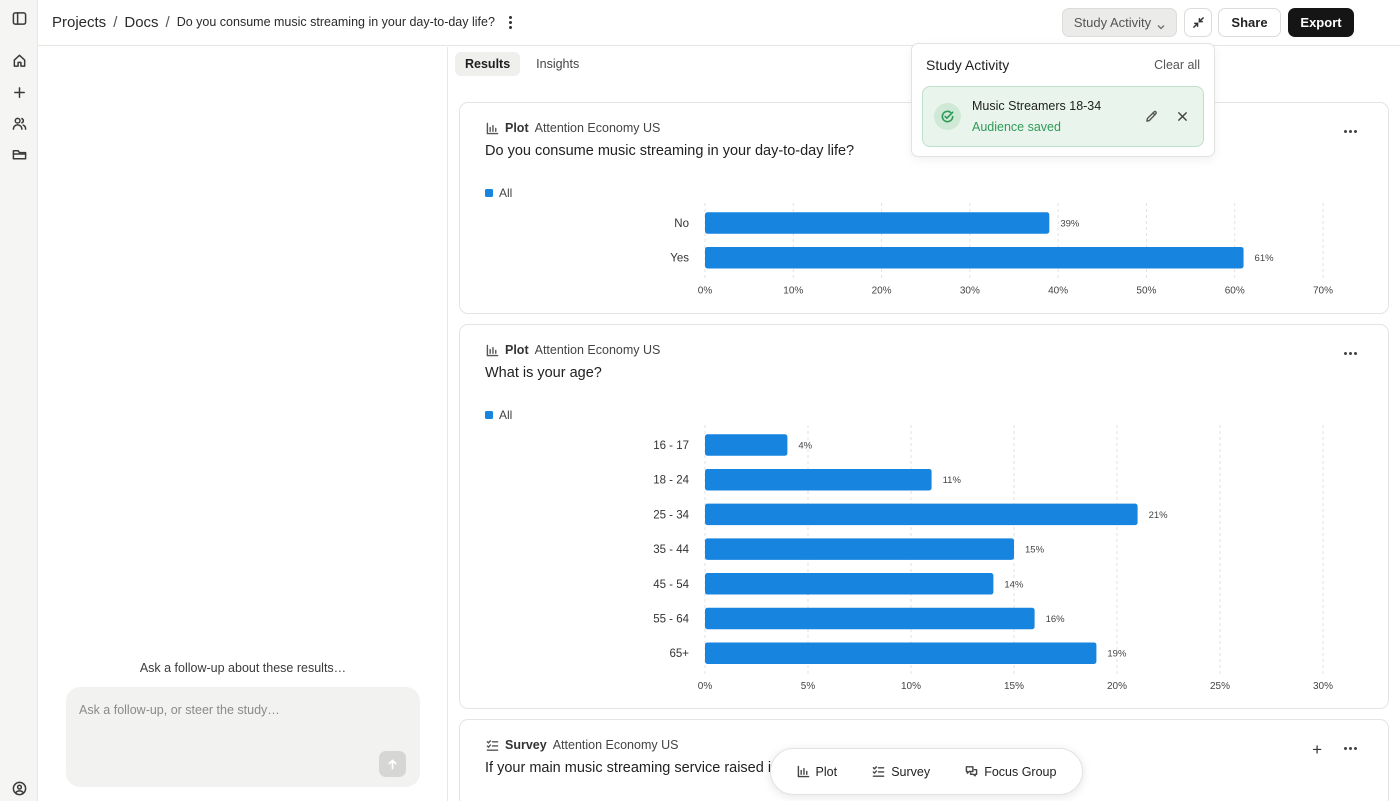  Describe the element at coordinates (1220, 686) in the screenshot. I see `x-tick-label: 25%` at that location.